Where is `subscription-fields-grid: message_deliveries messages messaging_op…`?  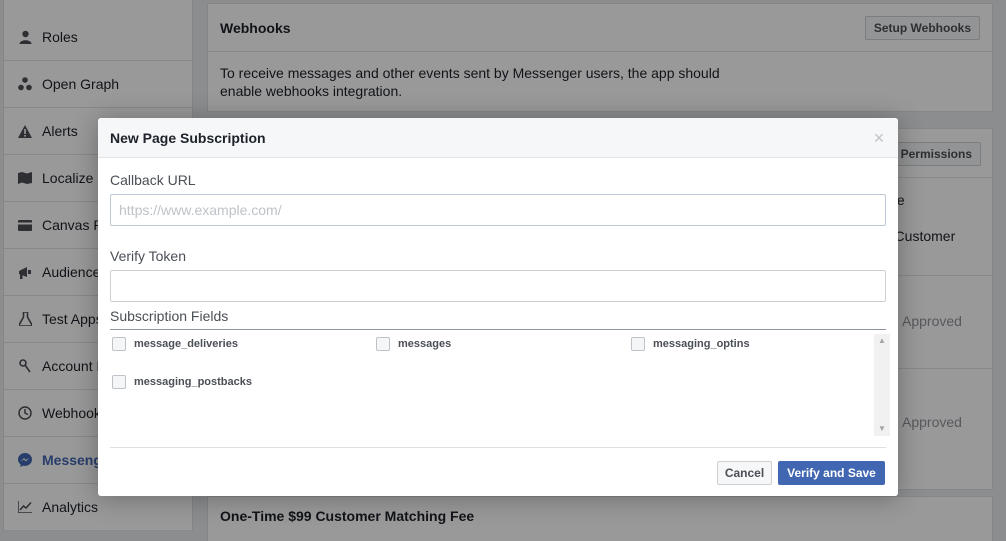
subscription-fields-grid: message_deliveries messages messaging_op… is located at coordinates (492, 385).